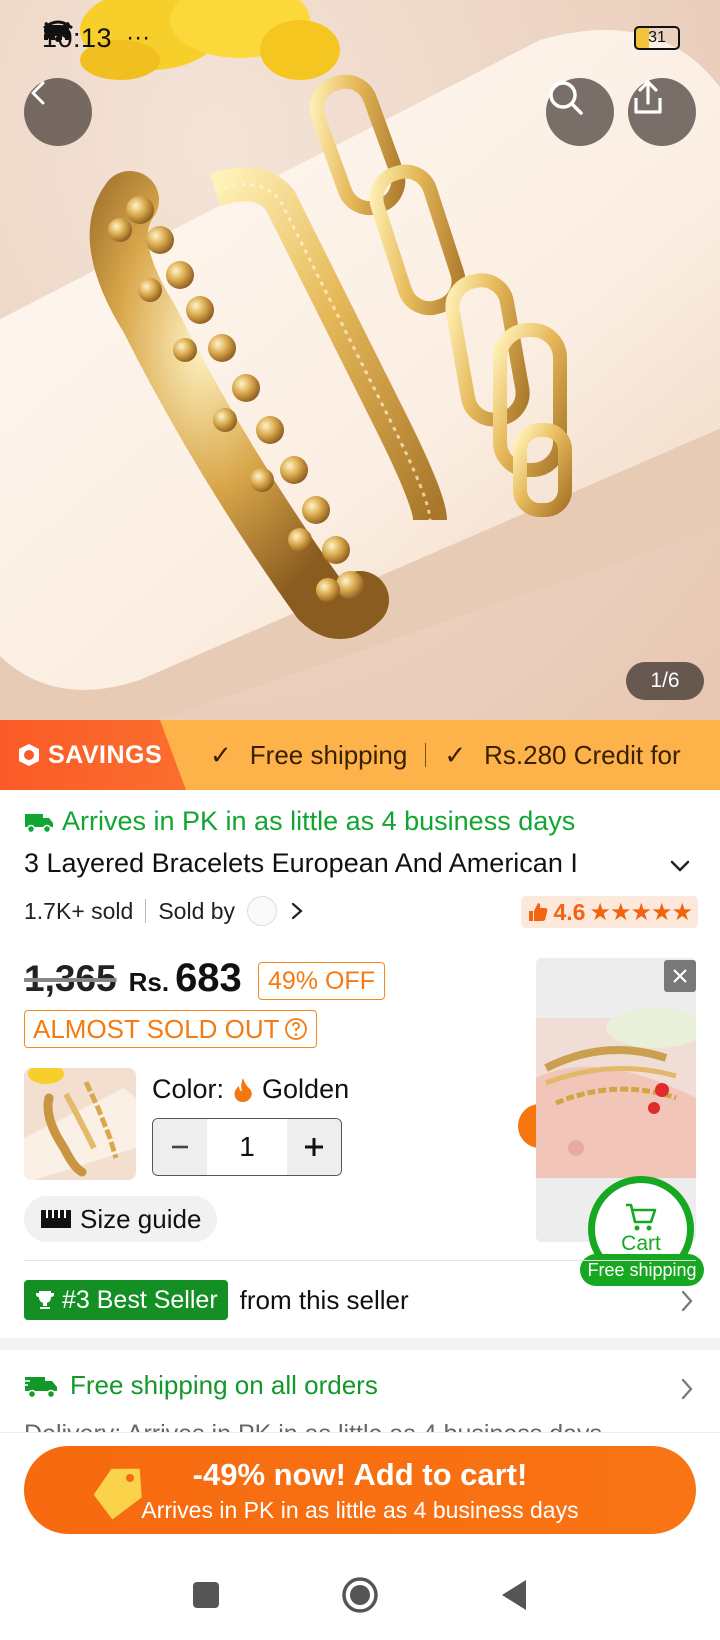 This screenshot has height=1640, width=720. I want to click on best-seller-text: from this seller, so click(324, 1299).